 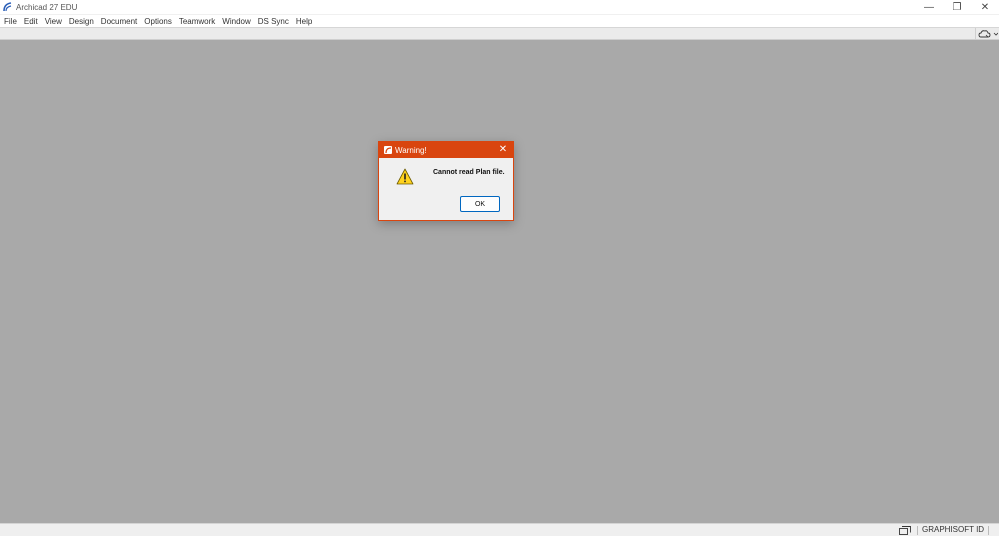 I want to click on menu-item-window: Window, so click(x=236, y=21).